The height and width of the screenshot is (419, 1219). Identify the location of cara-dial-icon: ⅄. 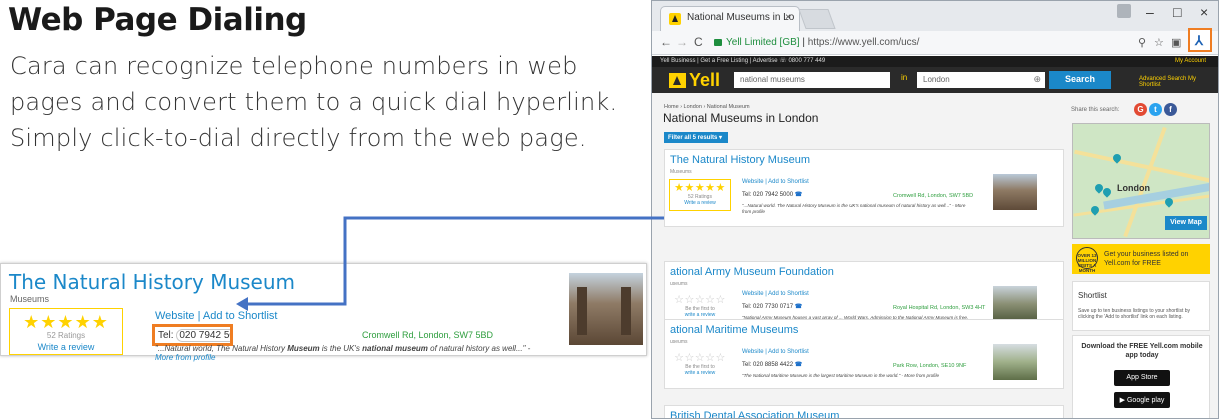
(1199, 40).